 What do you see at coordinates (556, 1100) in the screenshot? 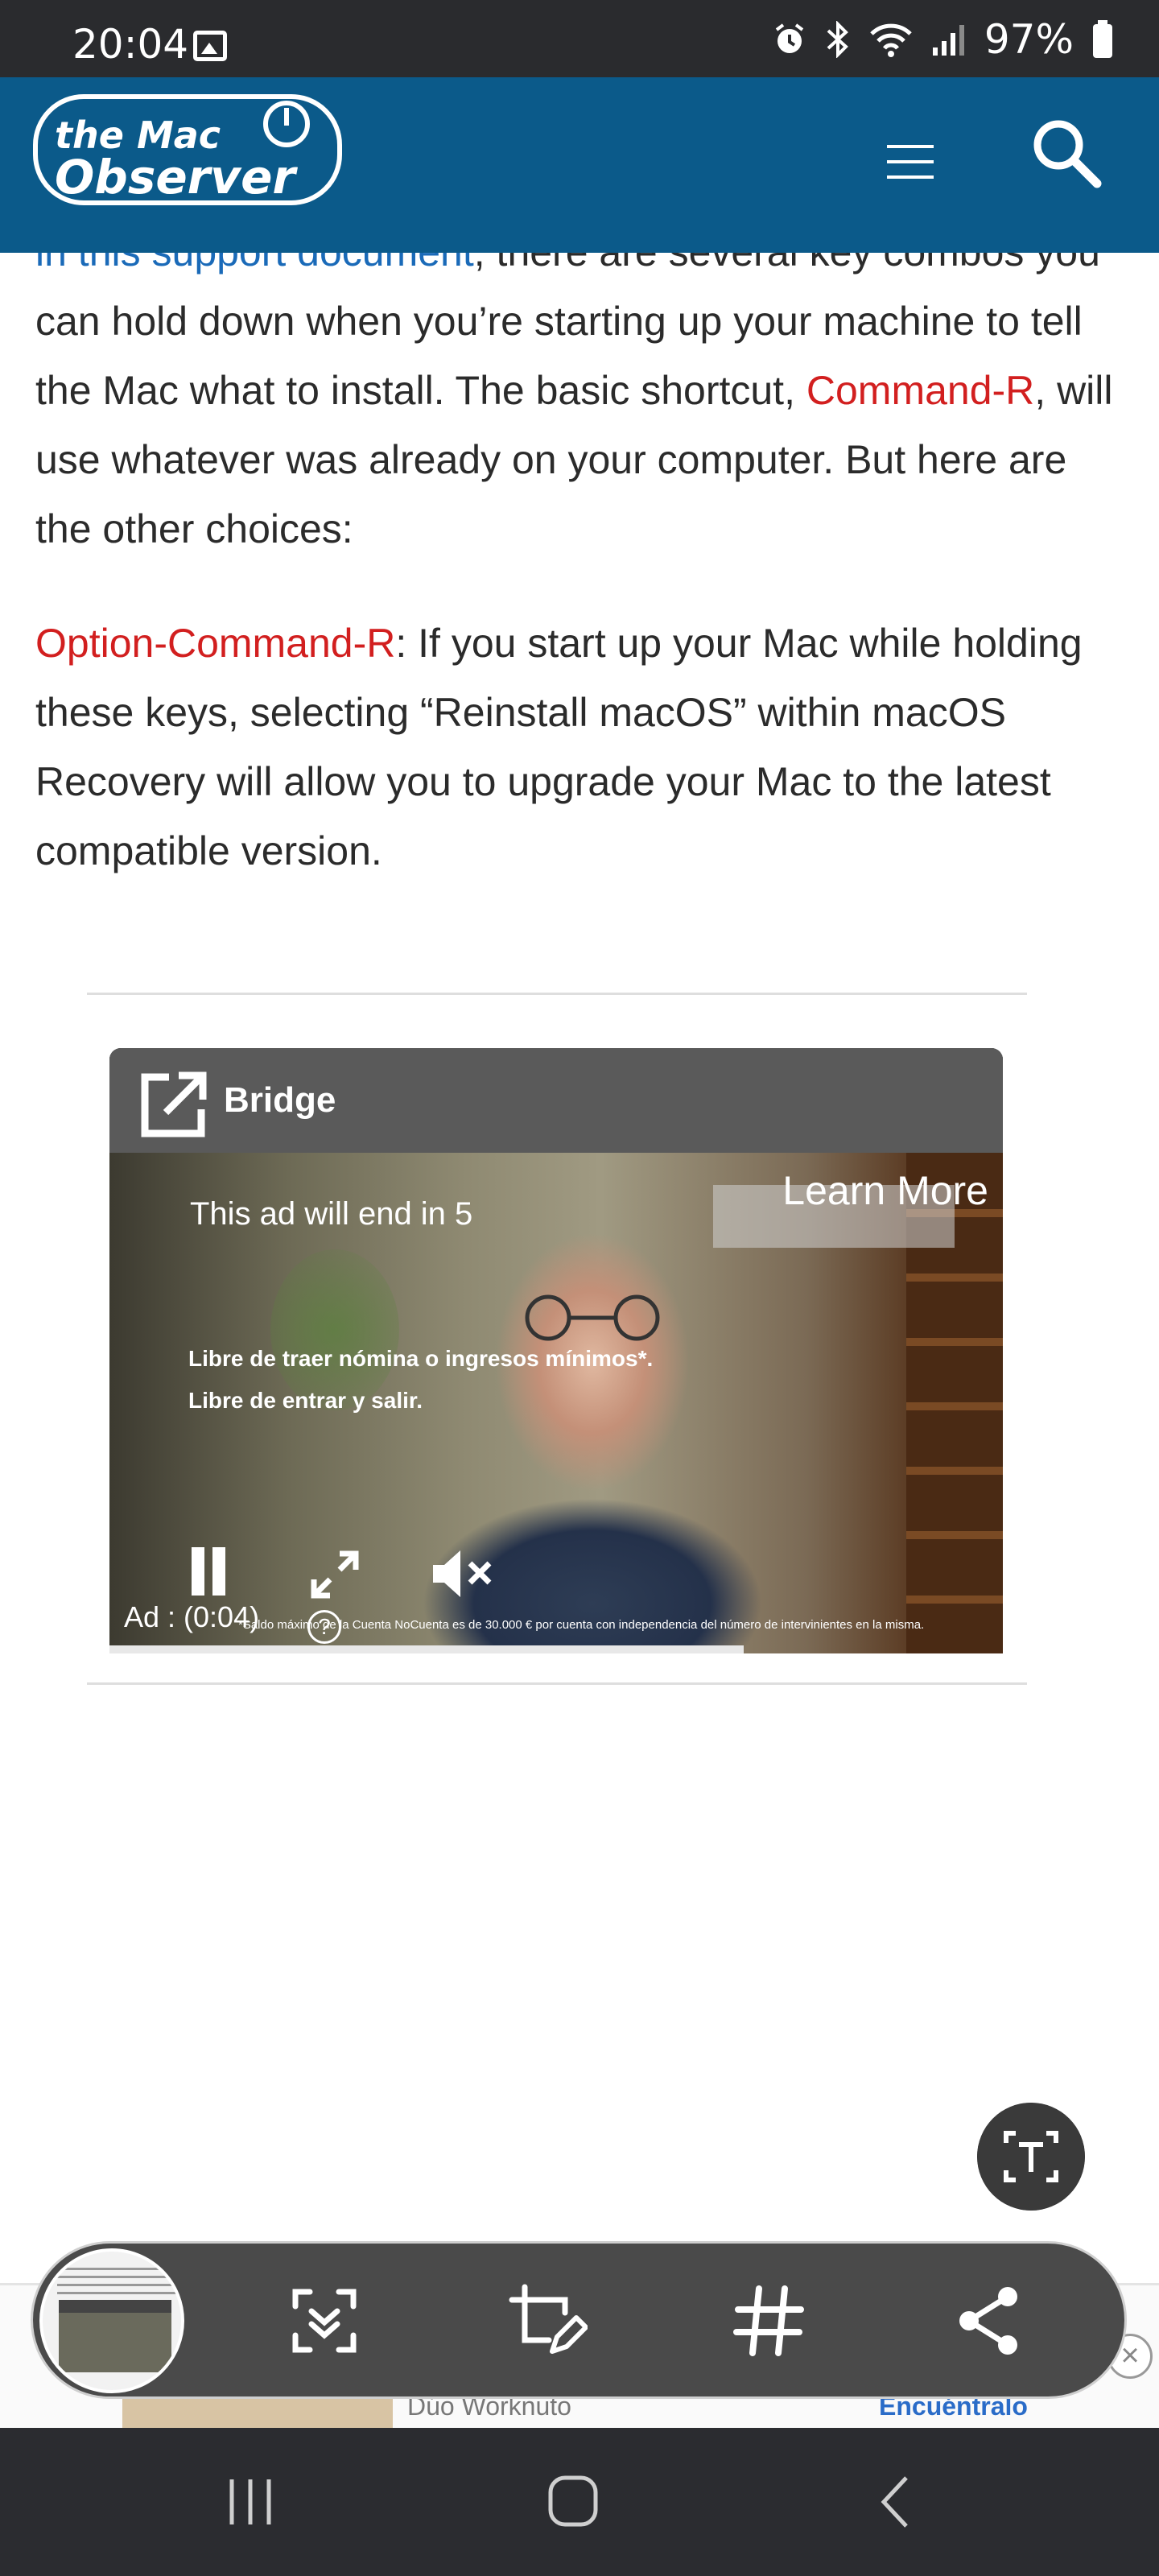
I see `ad-header-bar: Bridge` at bounding box center [556, 1100].